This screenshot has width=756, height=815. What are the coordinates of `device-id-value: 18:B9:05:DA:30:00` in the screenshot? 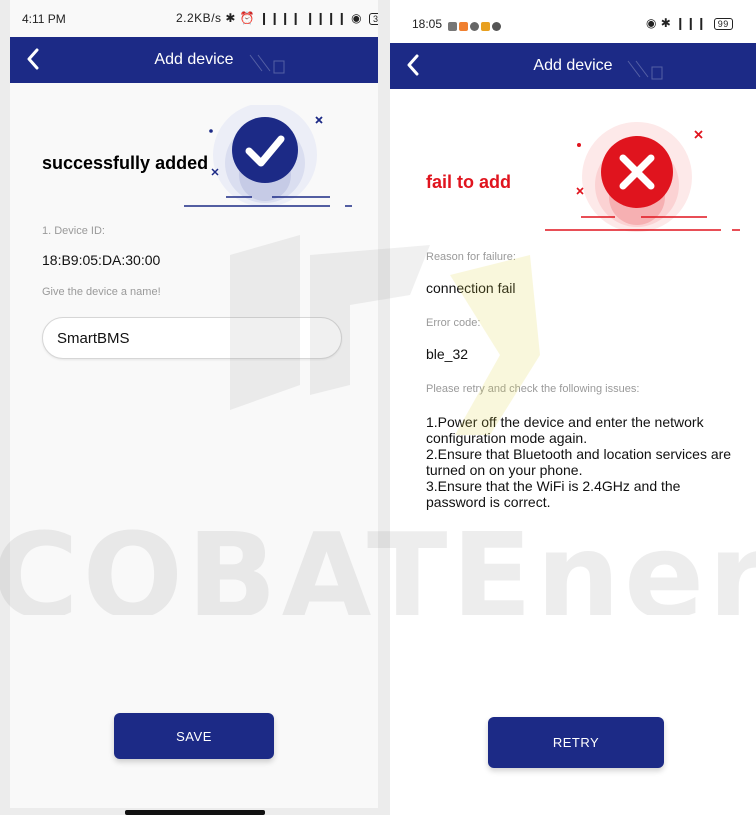 It's located at (101, 260).